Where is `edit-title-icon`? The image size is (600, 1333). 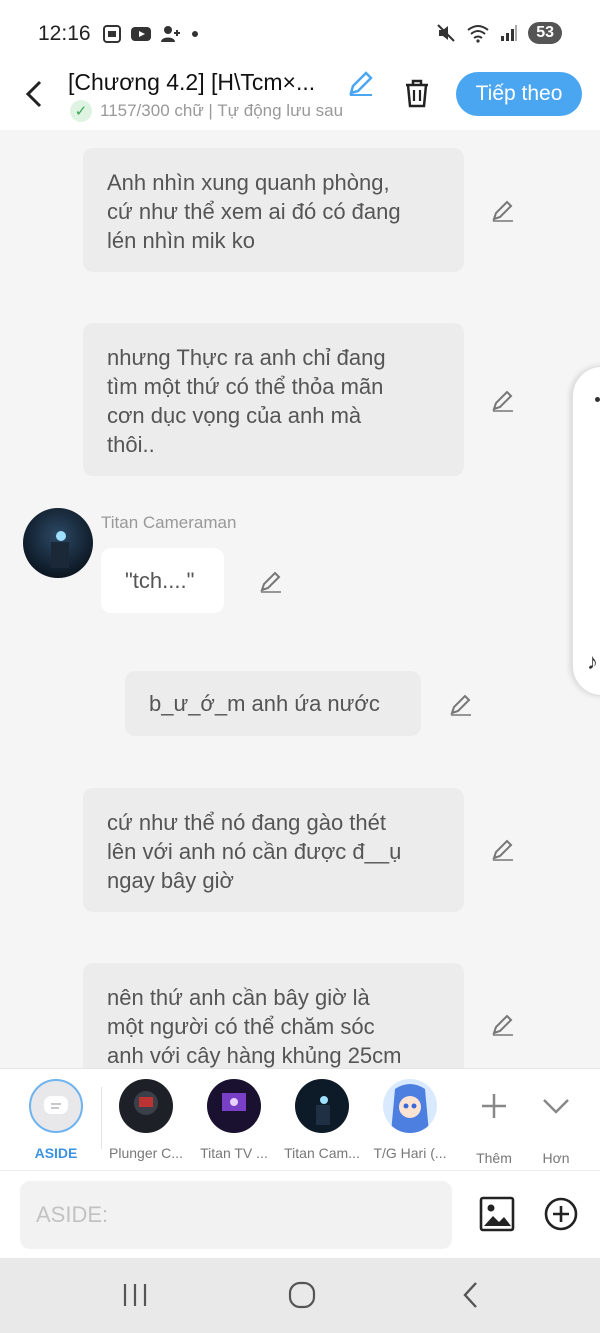
edit-title-icon is located at coordinates (361, 83).